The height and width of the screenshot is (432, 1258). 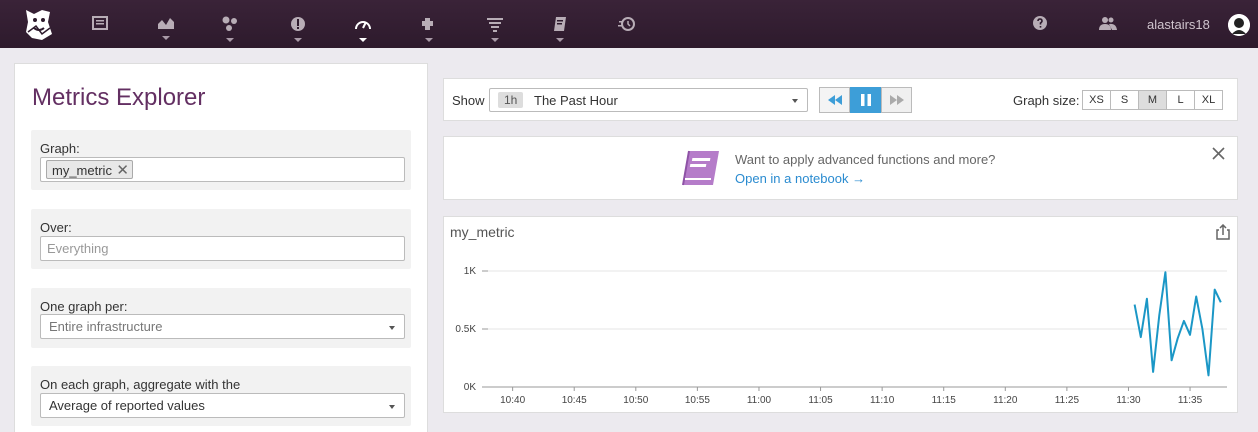 I want to click on graph-size-buttons: XS S M L XL, so click(x=1152, y=100).